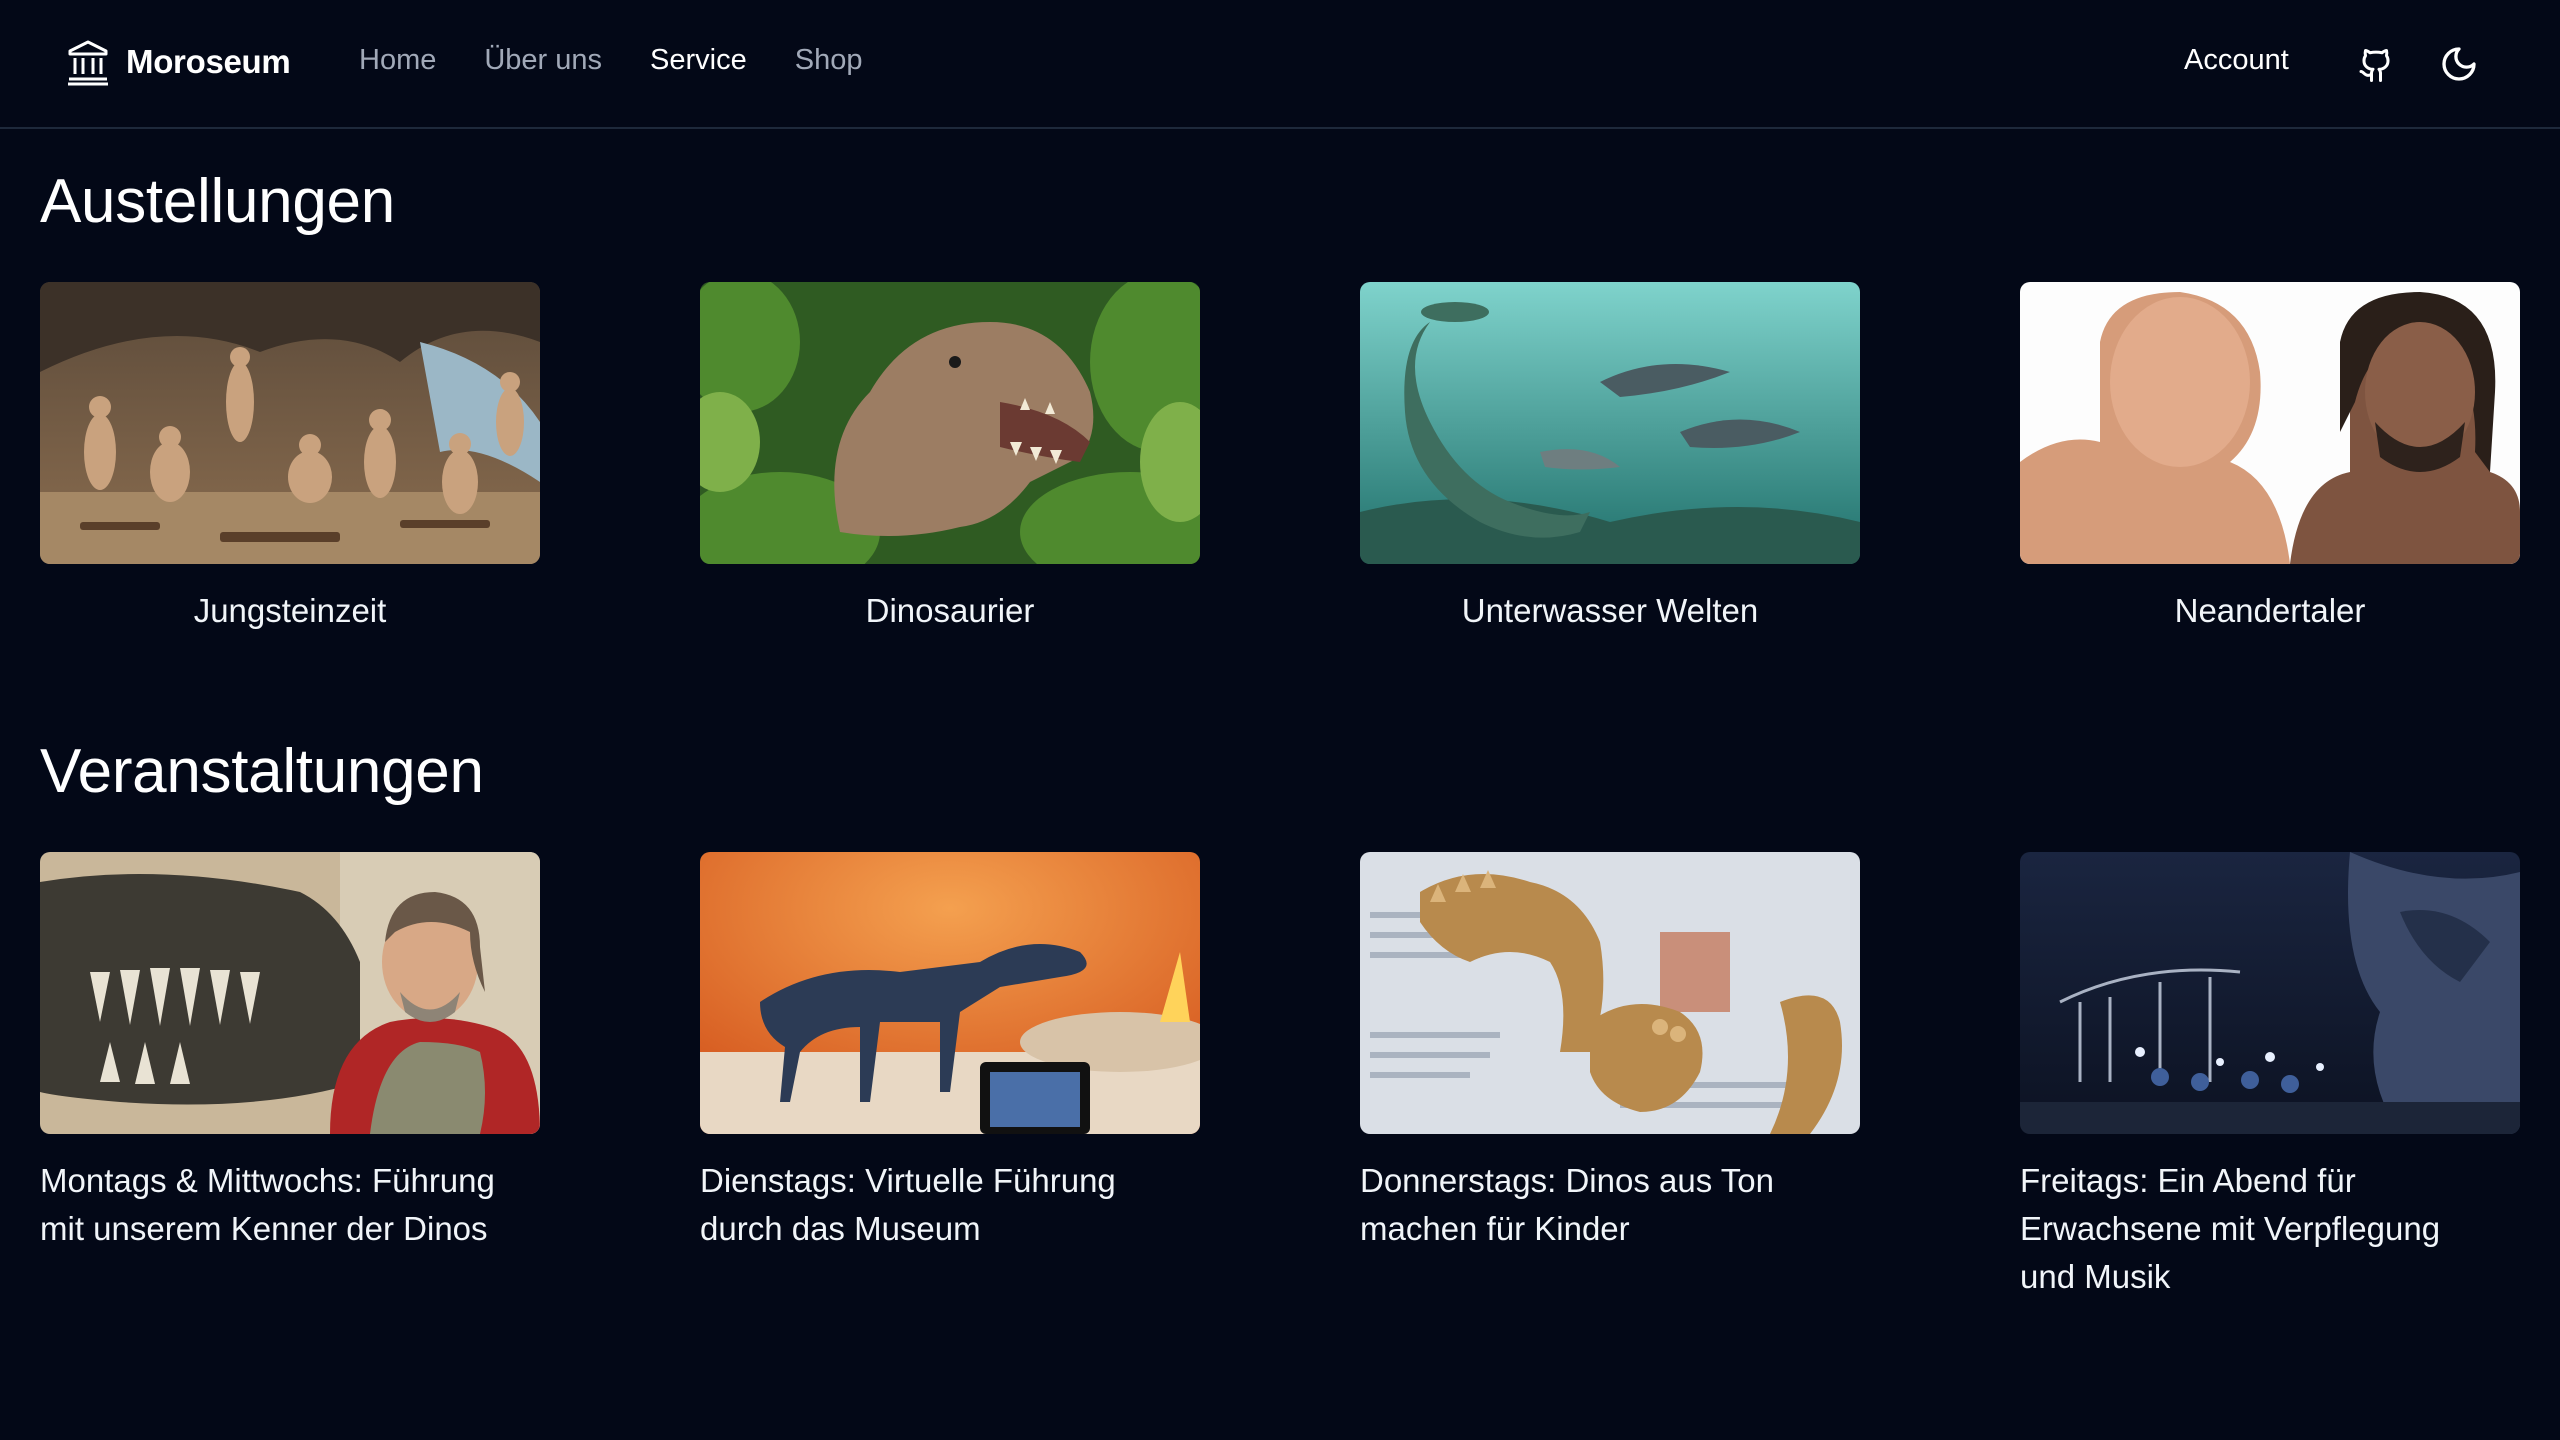 The height and width of the screenshot is (1440, 2560). I want to click on exhibitions-heading: Austellungen, so click(217, 201).